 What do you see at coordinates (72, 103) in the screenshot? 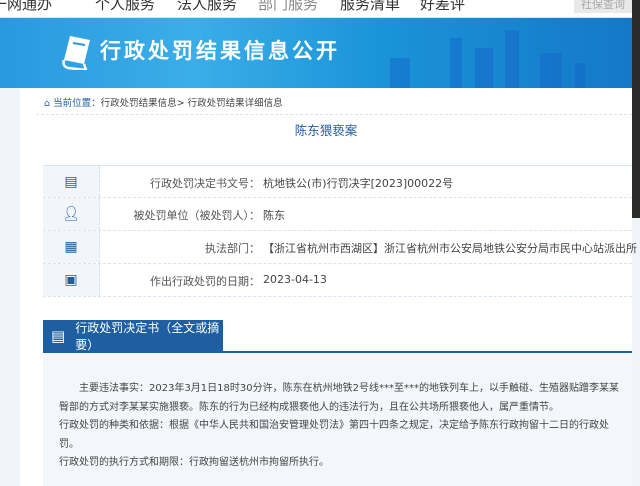
I see `breadcrumb-label: 当前位置` at bounding box center [72, 103].